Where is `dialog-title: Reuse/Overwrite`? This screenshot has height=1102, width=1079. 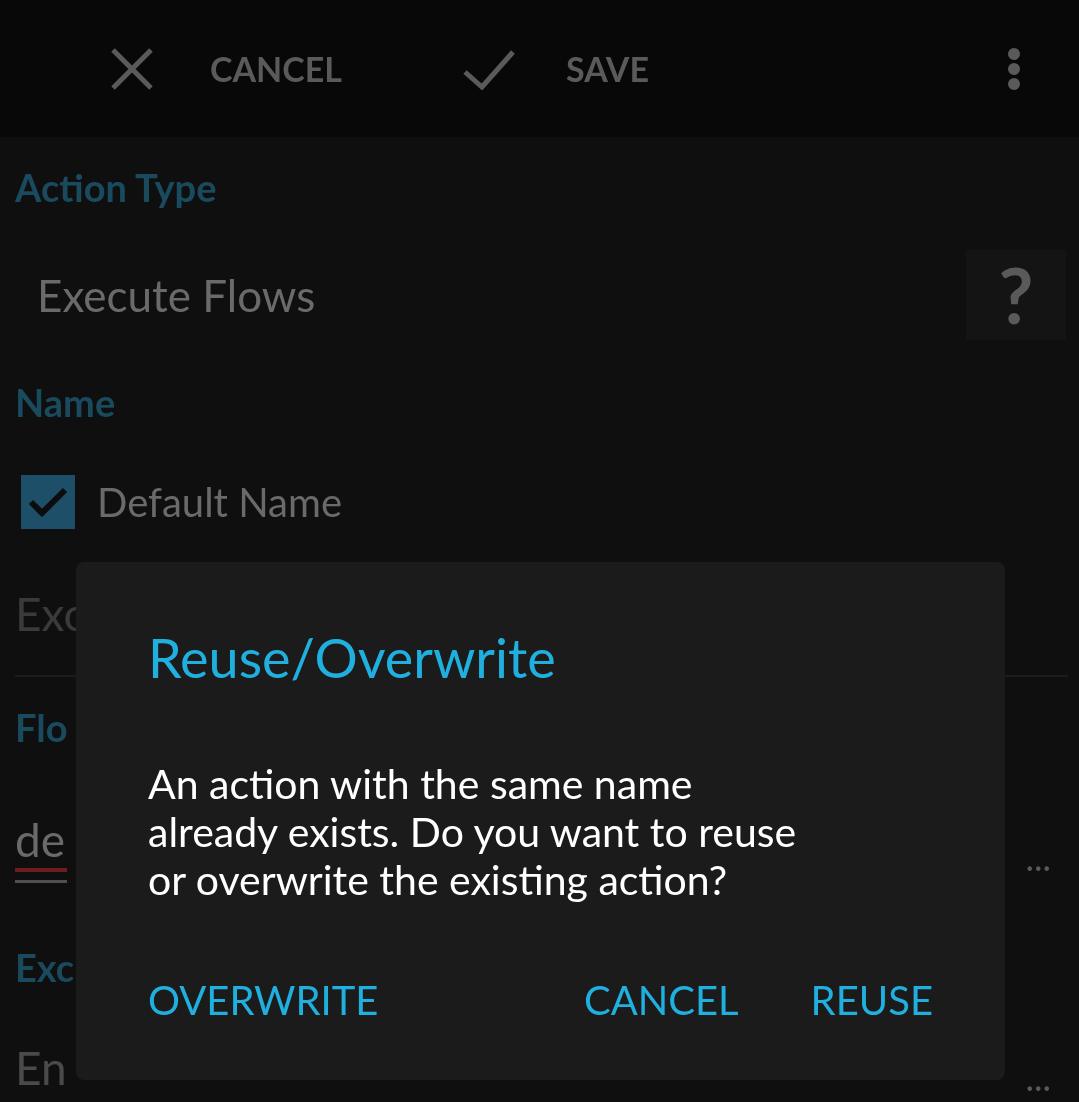 dialog-title: Reuse/Overwrite is located at coordinates (352, 658).